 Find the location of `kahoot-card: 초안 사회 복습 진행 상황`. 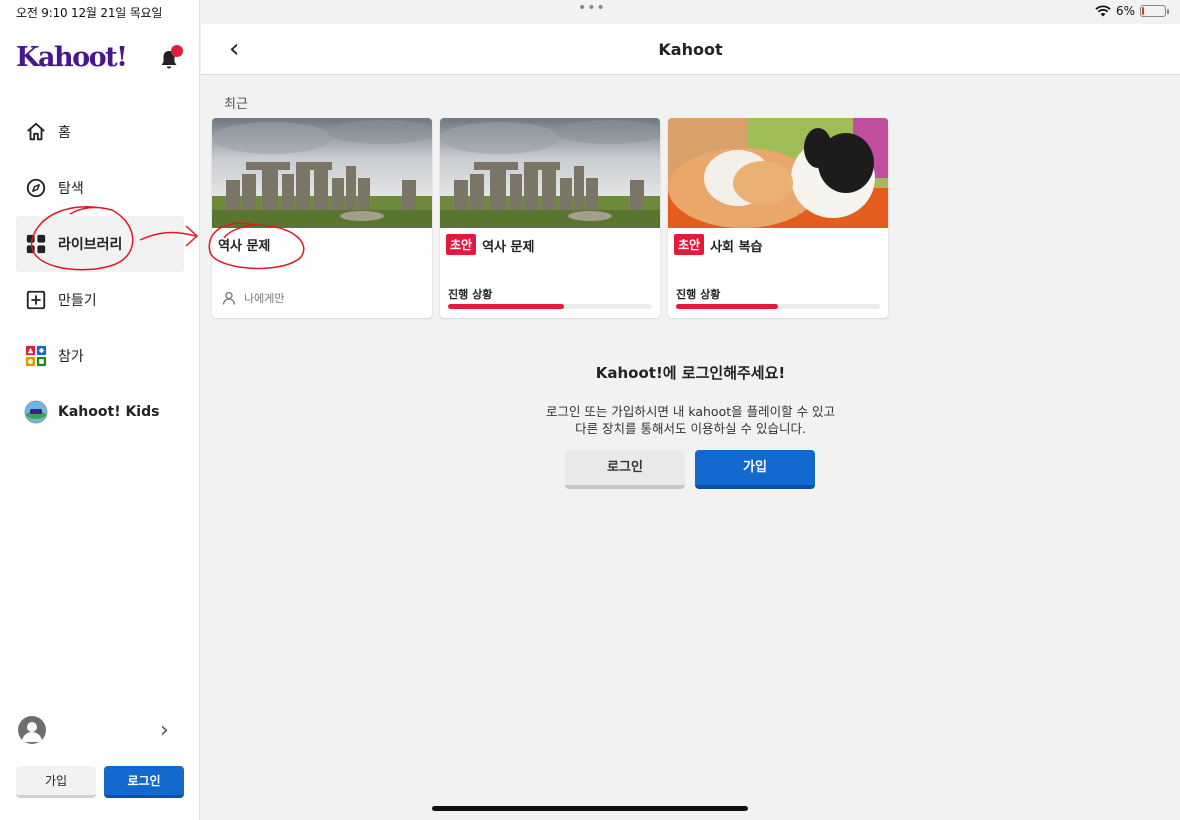

kahoot-card: 초안 사회 복습 진행 상황 is located at coordinates (778, 218).